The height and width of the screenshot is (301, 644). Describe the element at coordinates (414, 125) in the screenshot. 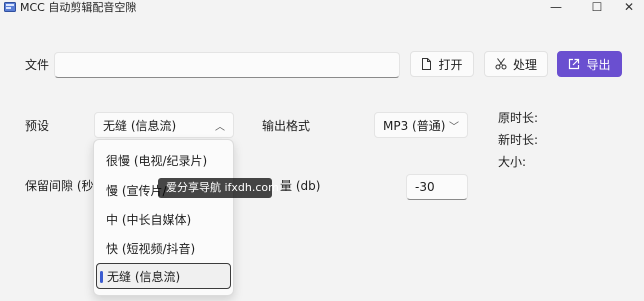

I see `output-format-selected-value: MP3 (普通)` at that location.